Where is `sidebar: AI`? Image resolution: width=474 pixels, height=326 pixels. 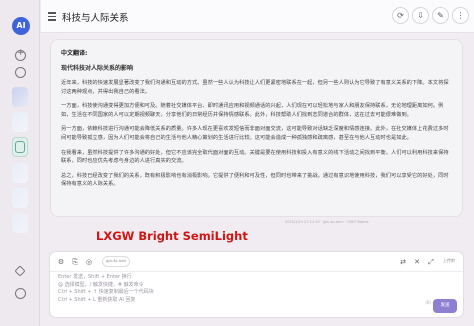 sidebar: AI is located at coordinates (20, 163).